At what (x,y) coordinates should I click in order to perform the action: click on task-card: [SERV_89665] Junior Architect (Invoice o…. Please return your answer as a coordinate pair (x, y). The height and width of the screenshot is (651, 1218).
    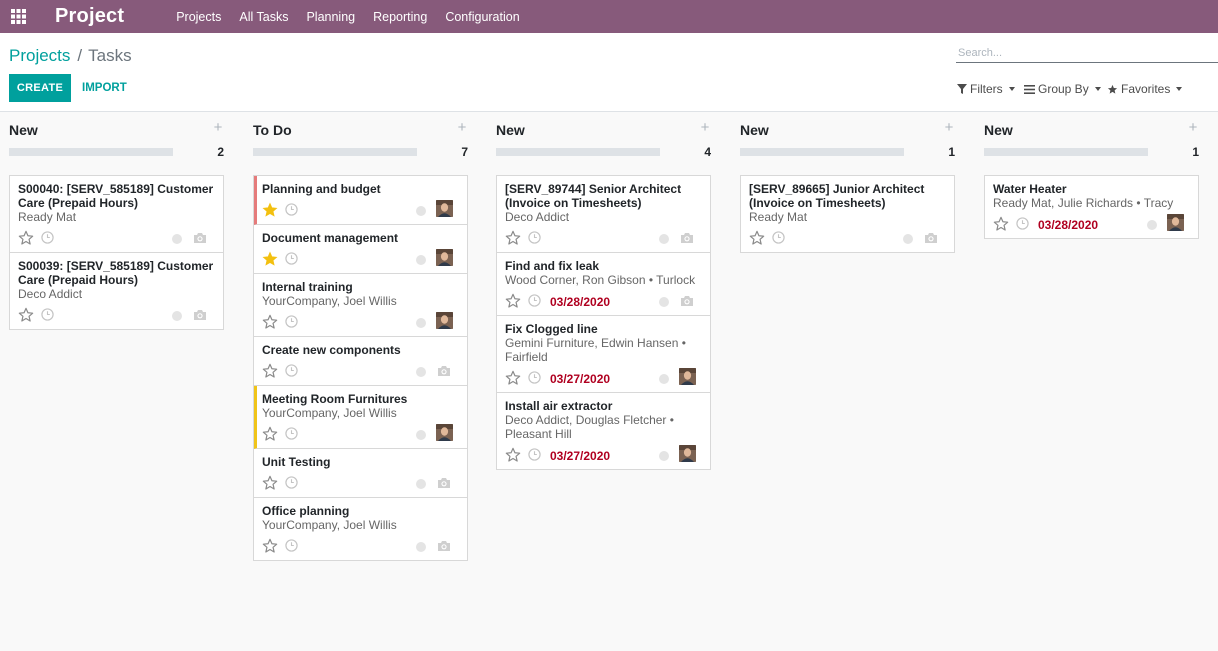
    Looking at the image, I should click on (847, 214).